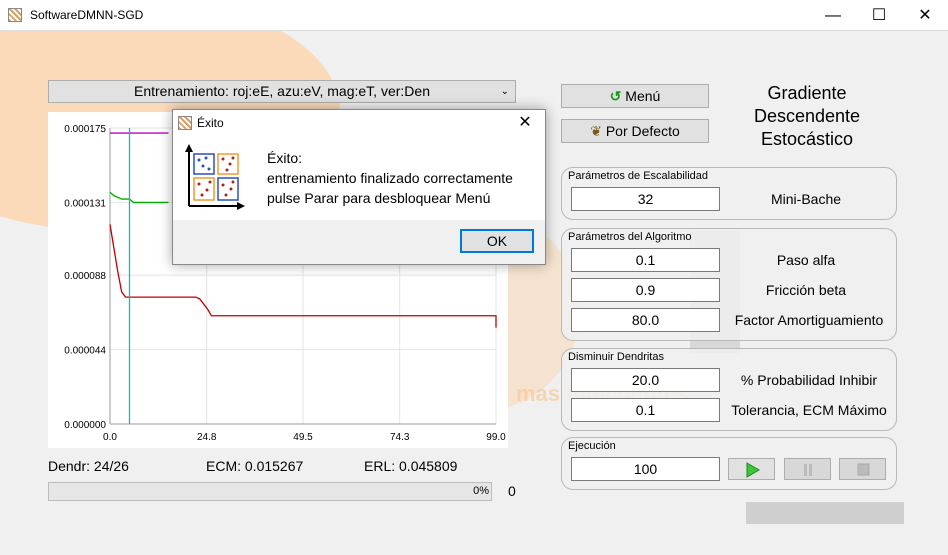 This screenshot has width=948, height=555. What do you see at coordinates (85, 351) in the screenshot?
I see `y-tick-label: 0.000044` at bounding box center [85, 351].